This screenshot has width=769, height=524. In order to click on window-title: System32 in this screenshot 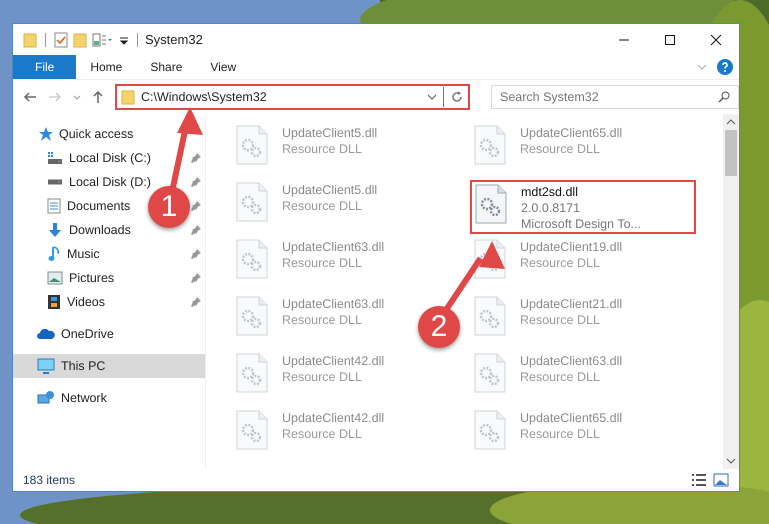, I will do `click(174, 39)`.